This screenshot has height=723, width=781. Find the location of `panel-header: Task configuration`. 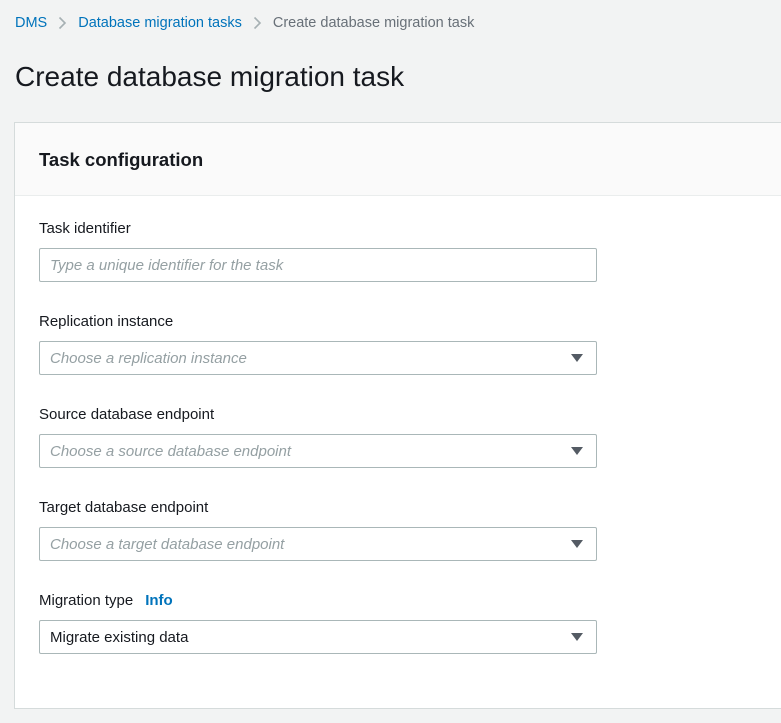

panel-header: Task configuration is located at coordinates (398, 159).